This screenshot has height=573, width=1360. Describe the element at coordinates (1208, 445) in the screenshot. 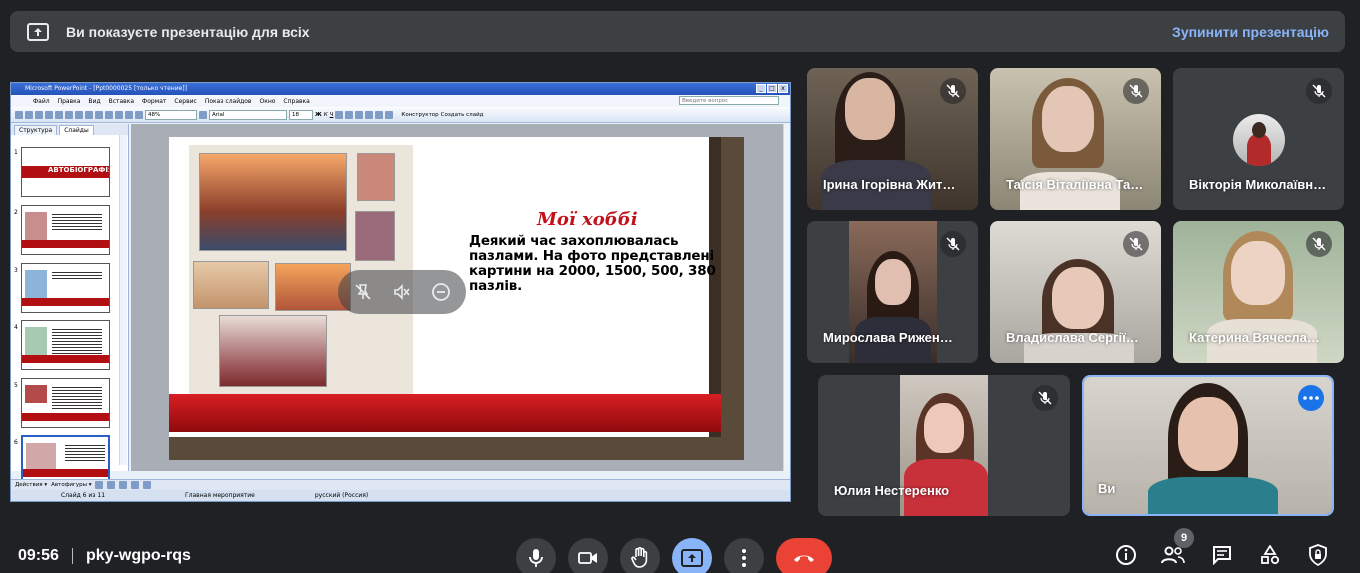

I see `self-tile: Ви` at that location.